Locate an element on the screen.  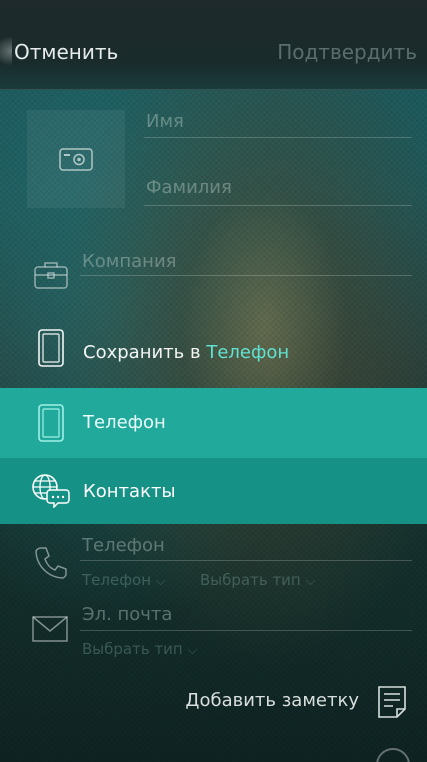
first-name-underline is located at coordinates (278, 137).